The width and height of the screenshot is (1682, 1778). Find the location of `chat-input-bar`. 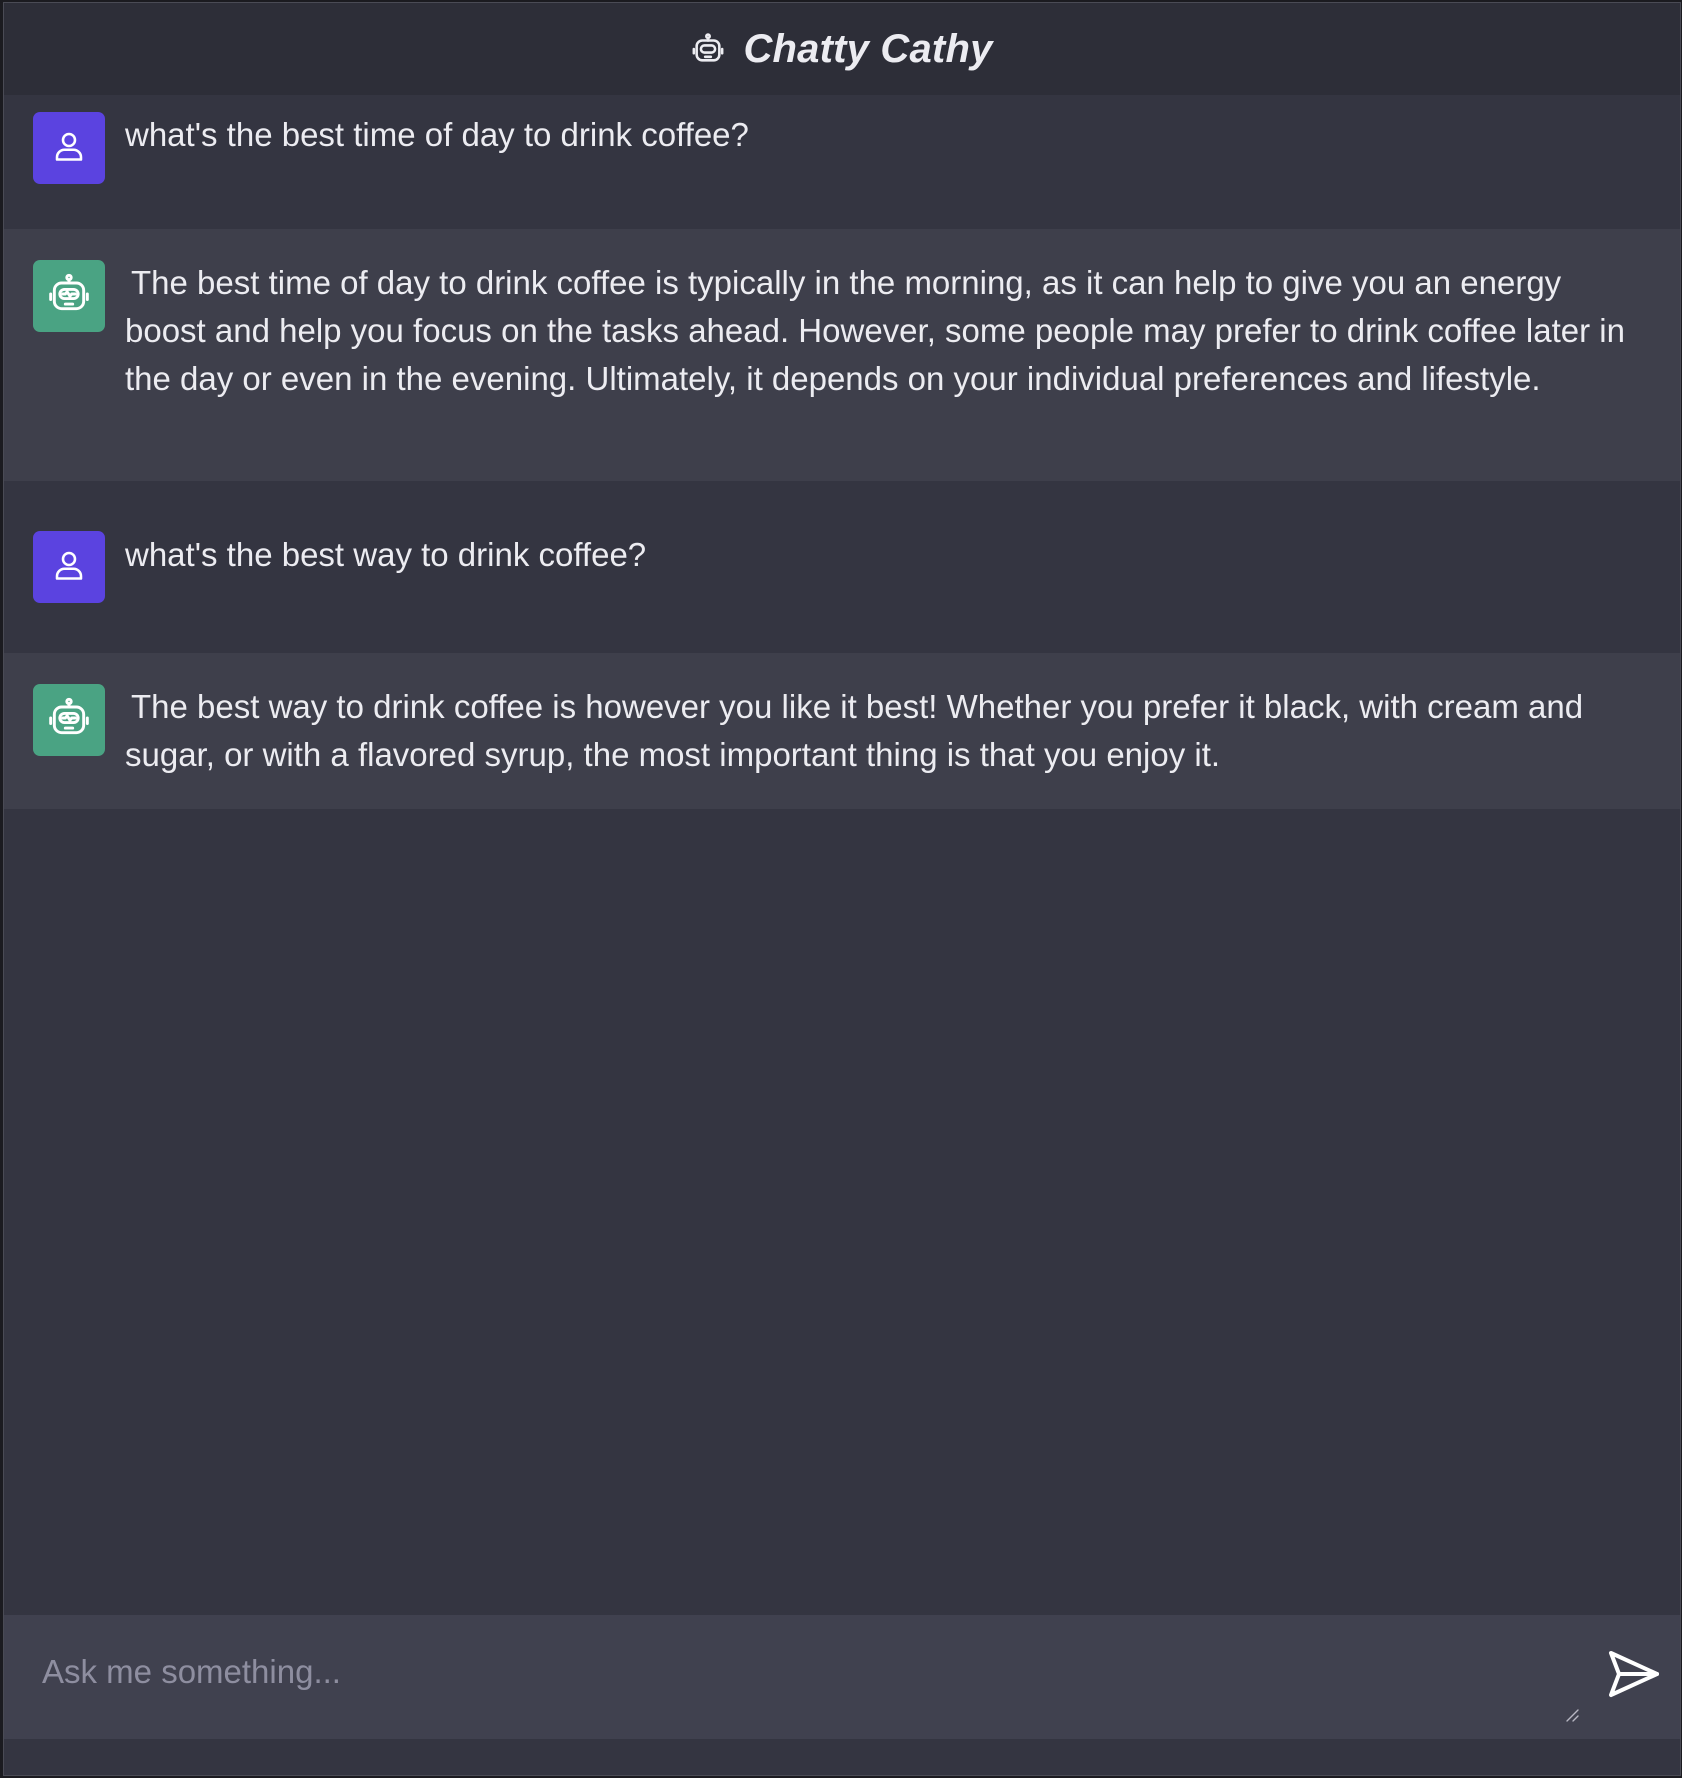

chat-input-bar is located at coordinates (842, 1677).